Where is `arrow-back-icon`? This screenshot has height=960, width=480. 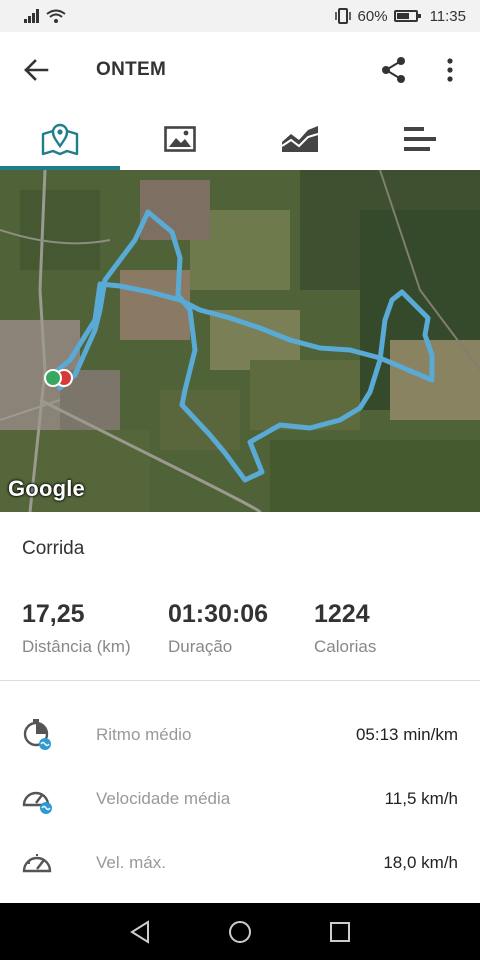
arrow-back-icon is located at coordinates (36, 70).